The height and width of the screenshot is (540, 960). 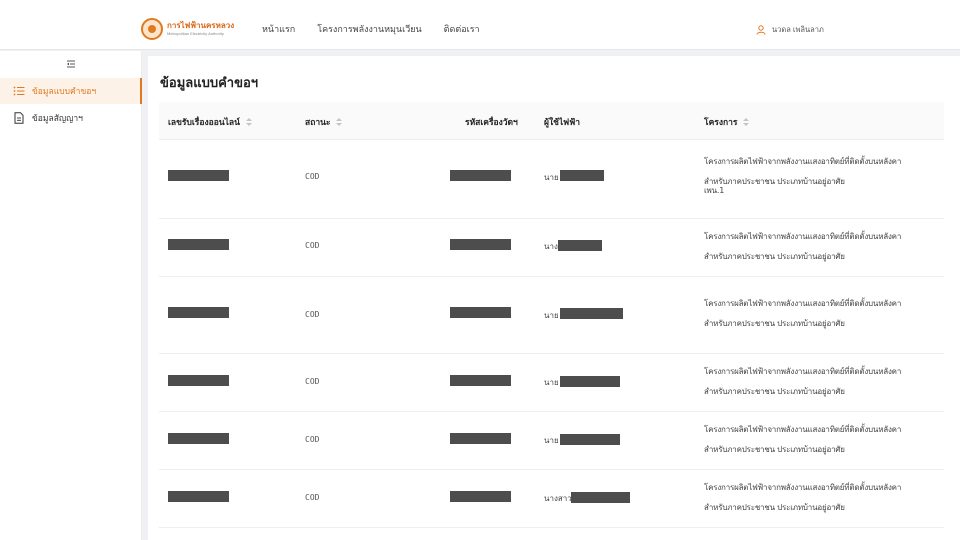 I want to click on logo-name-en: Metropolitan Electricity Authority, so click(x=195, y=33).